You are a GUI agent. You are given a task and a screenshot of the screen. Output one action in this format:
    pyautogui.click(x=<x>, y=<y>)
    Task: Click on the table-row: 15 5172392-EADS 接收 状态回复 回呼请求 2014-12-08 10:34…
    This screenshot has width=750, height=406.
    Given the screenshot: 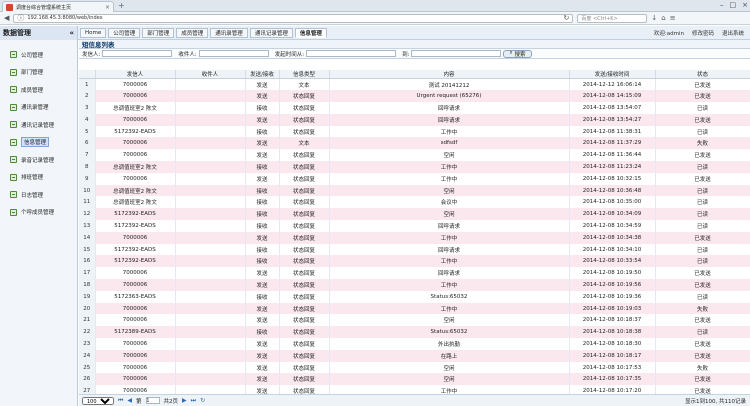 What is the action you would take?
    pyautogui.click(x=414, y=249)
    